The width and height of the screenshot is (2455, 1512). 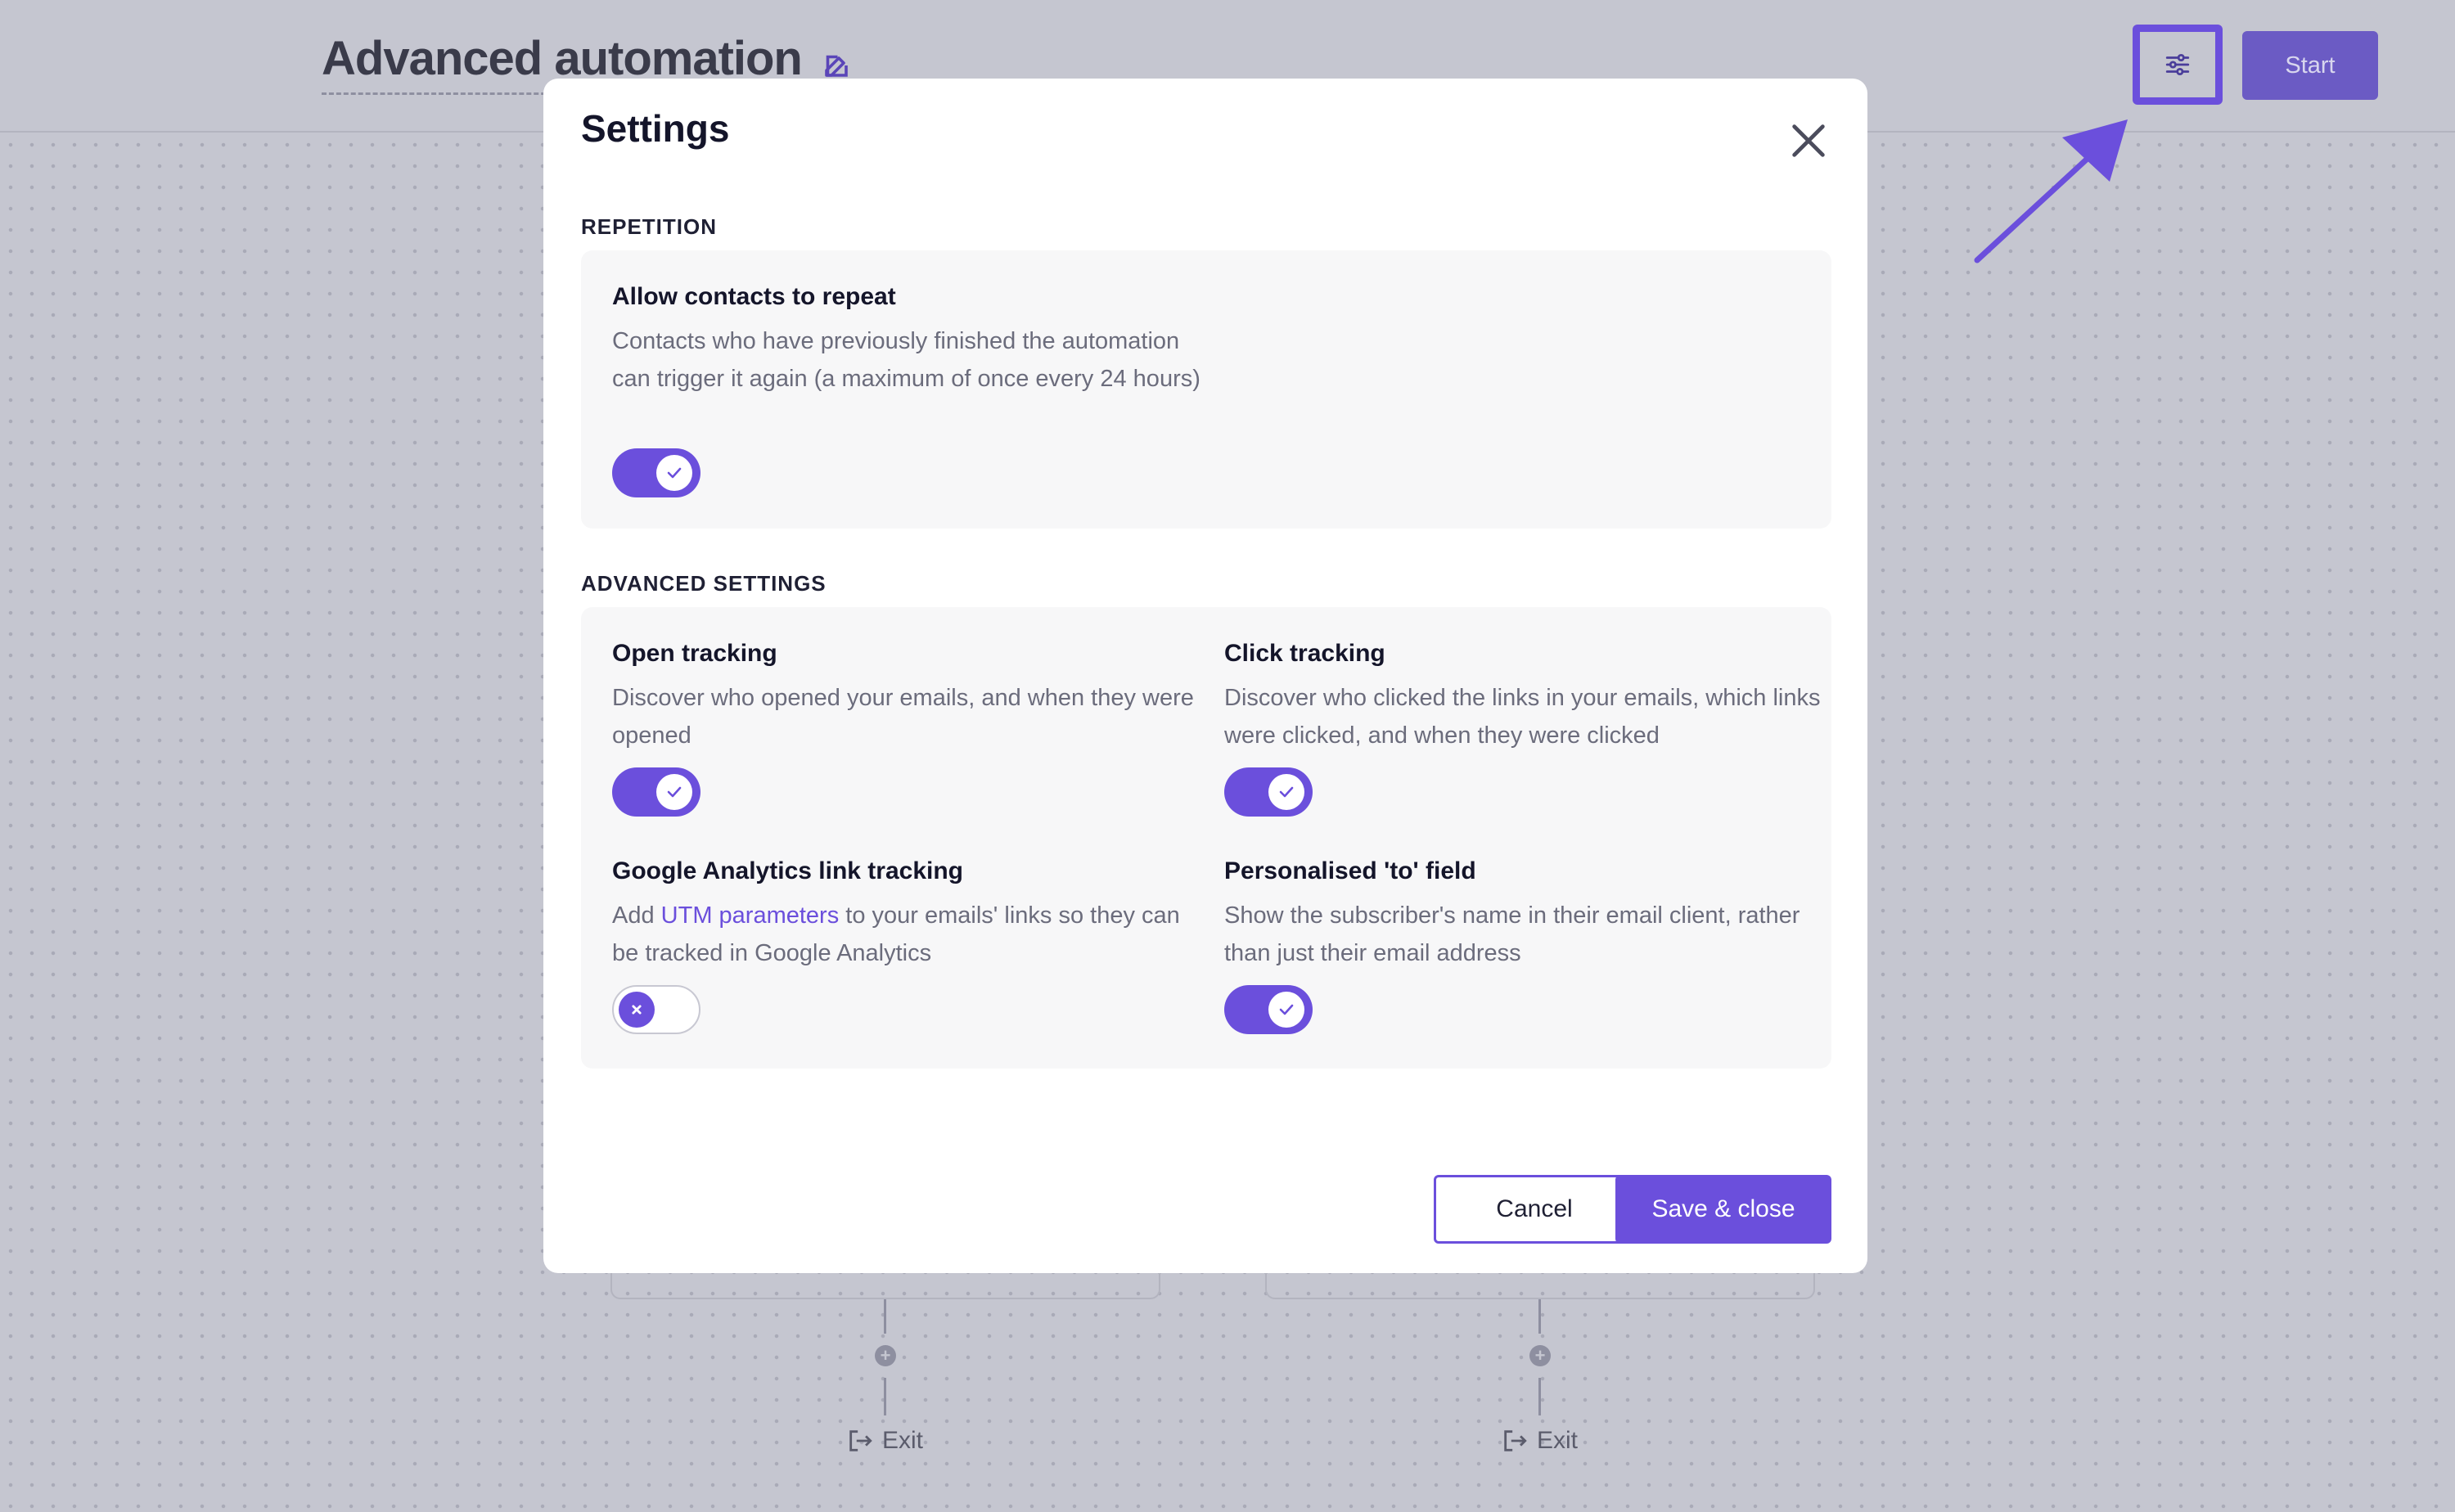 I want to click on sliders-icon, so click(x=2178, y=65).